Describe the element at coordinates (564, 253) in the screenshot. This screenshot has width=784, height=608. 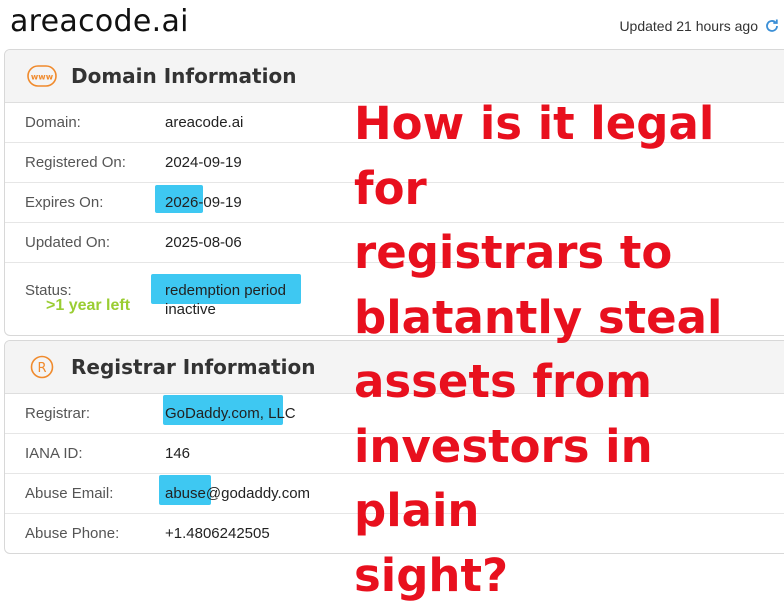
I see `annotation-line: registrars to` at that location.